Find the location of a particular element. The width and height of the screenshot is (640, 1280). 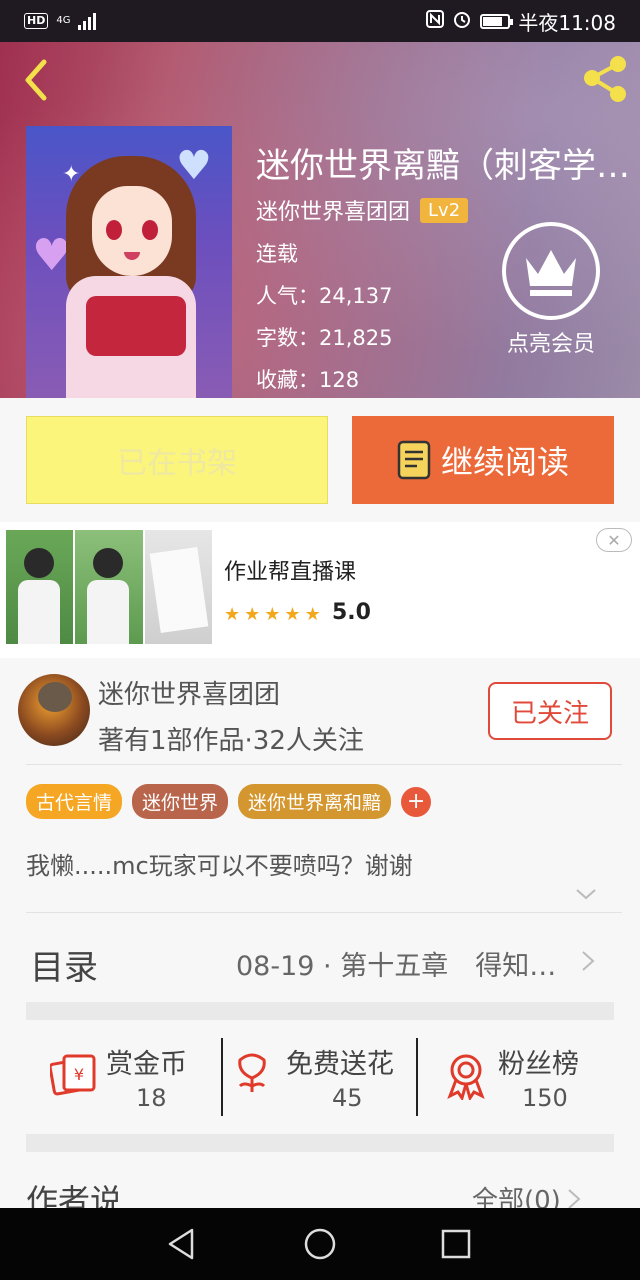

ad-rating: 5.0 is located at coordinates (351, 612).